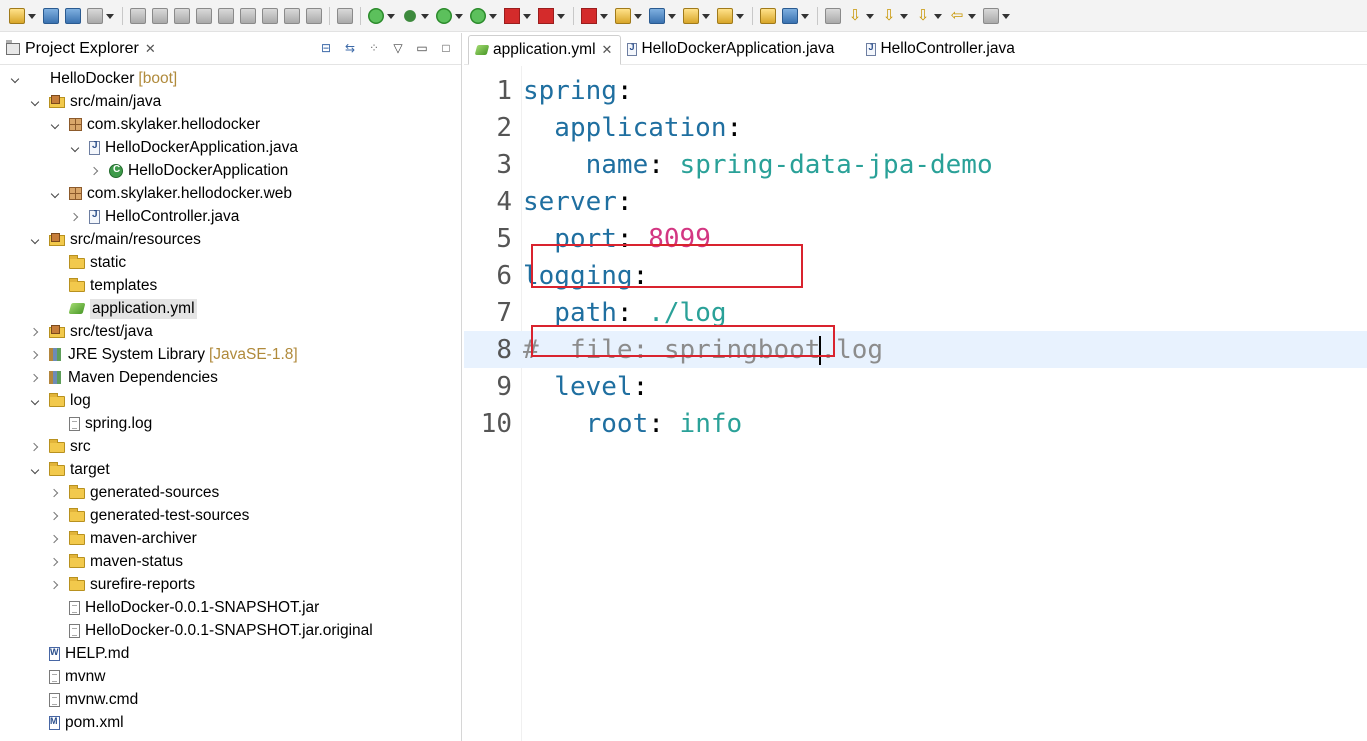 The image size is (1367, 741). What do you see at coordinates (855, 15) in the screenshot?
I see `next-annotation-icon: ⇩` at bounding box center [855, 15].